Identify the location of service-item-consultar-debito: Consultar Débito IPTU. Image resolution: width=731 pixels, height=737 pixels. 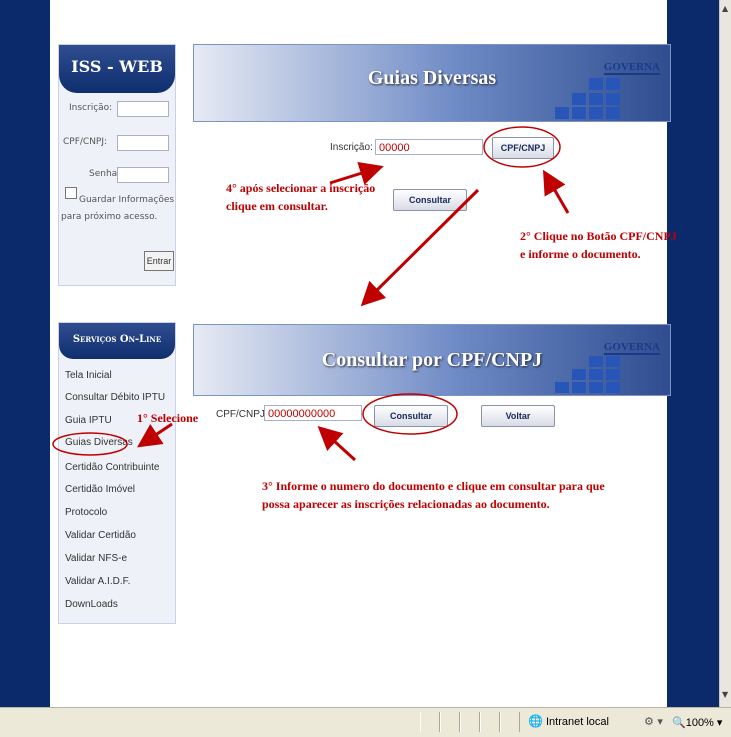
(115, 397).